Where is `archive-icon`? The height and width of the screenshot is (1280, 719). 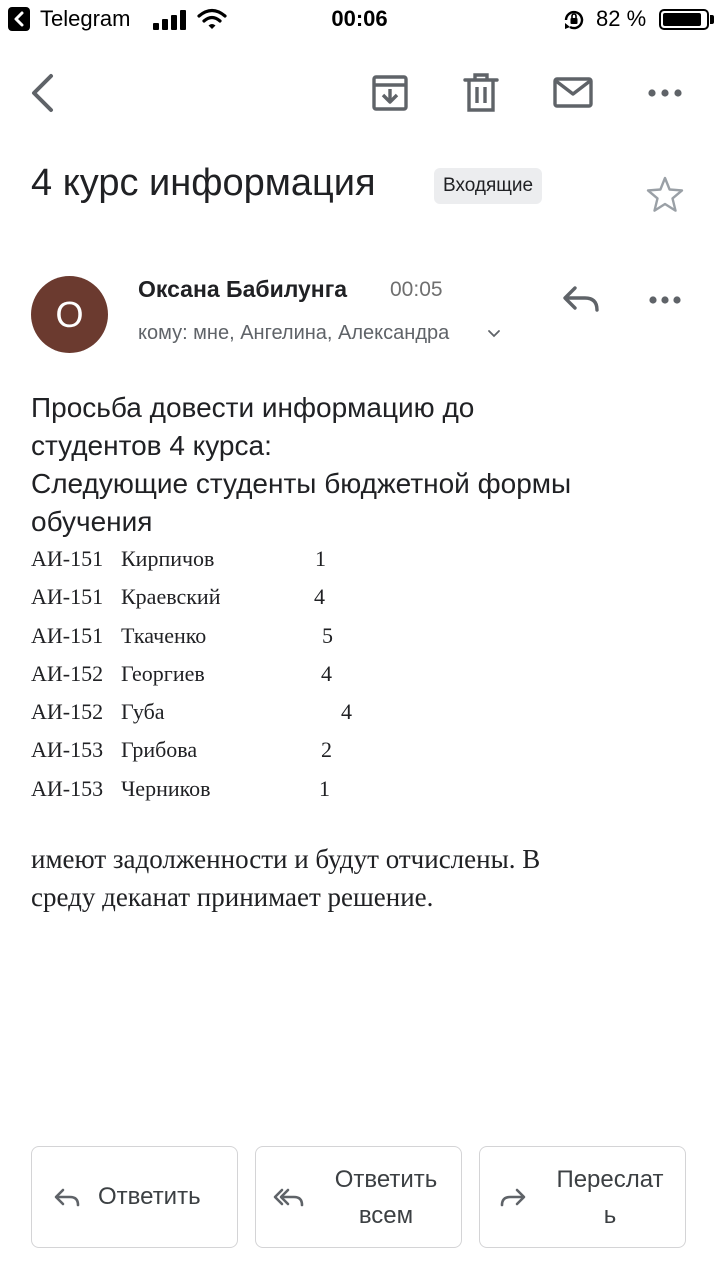 archive-icon is located at coordinates (390, 93).